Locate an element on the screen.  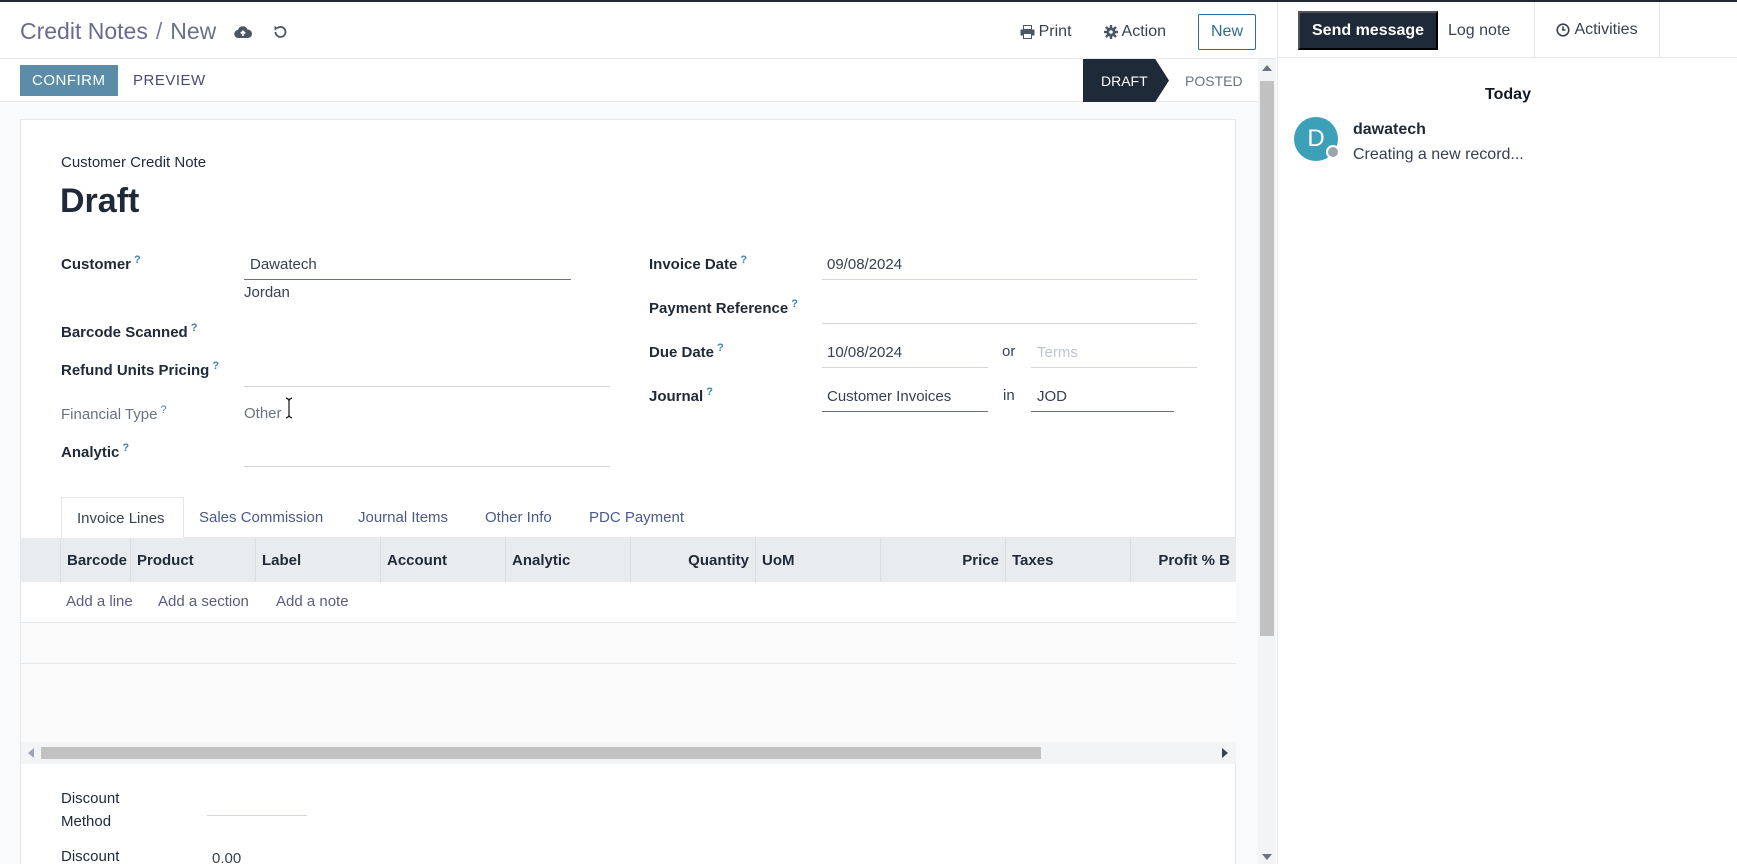
column-analytic: Analytic is located at coordinates (567, 560).